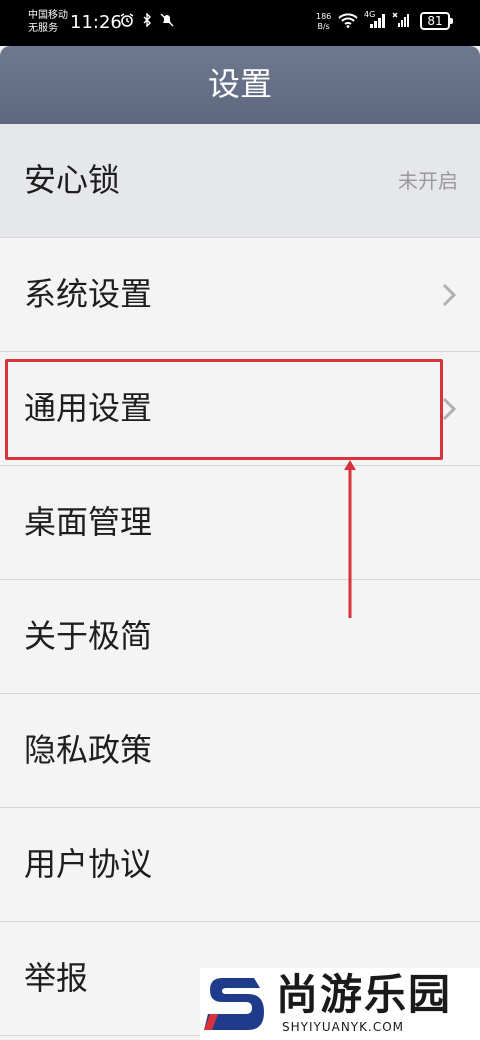  Describe the element at coordinates (343, 1027) in the screenshot. I see `watermark-url: SHYIYUANYK.COM` at that location.